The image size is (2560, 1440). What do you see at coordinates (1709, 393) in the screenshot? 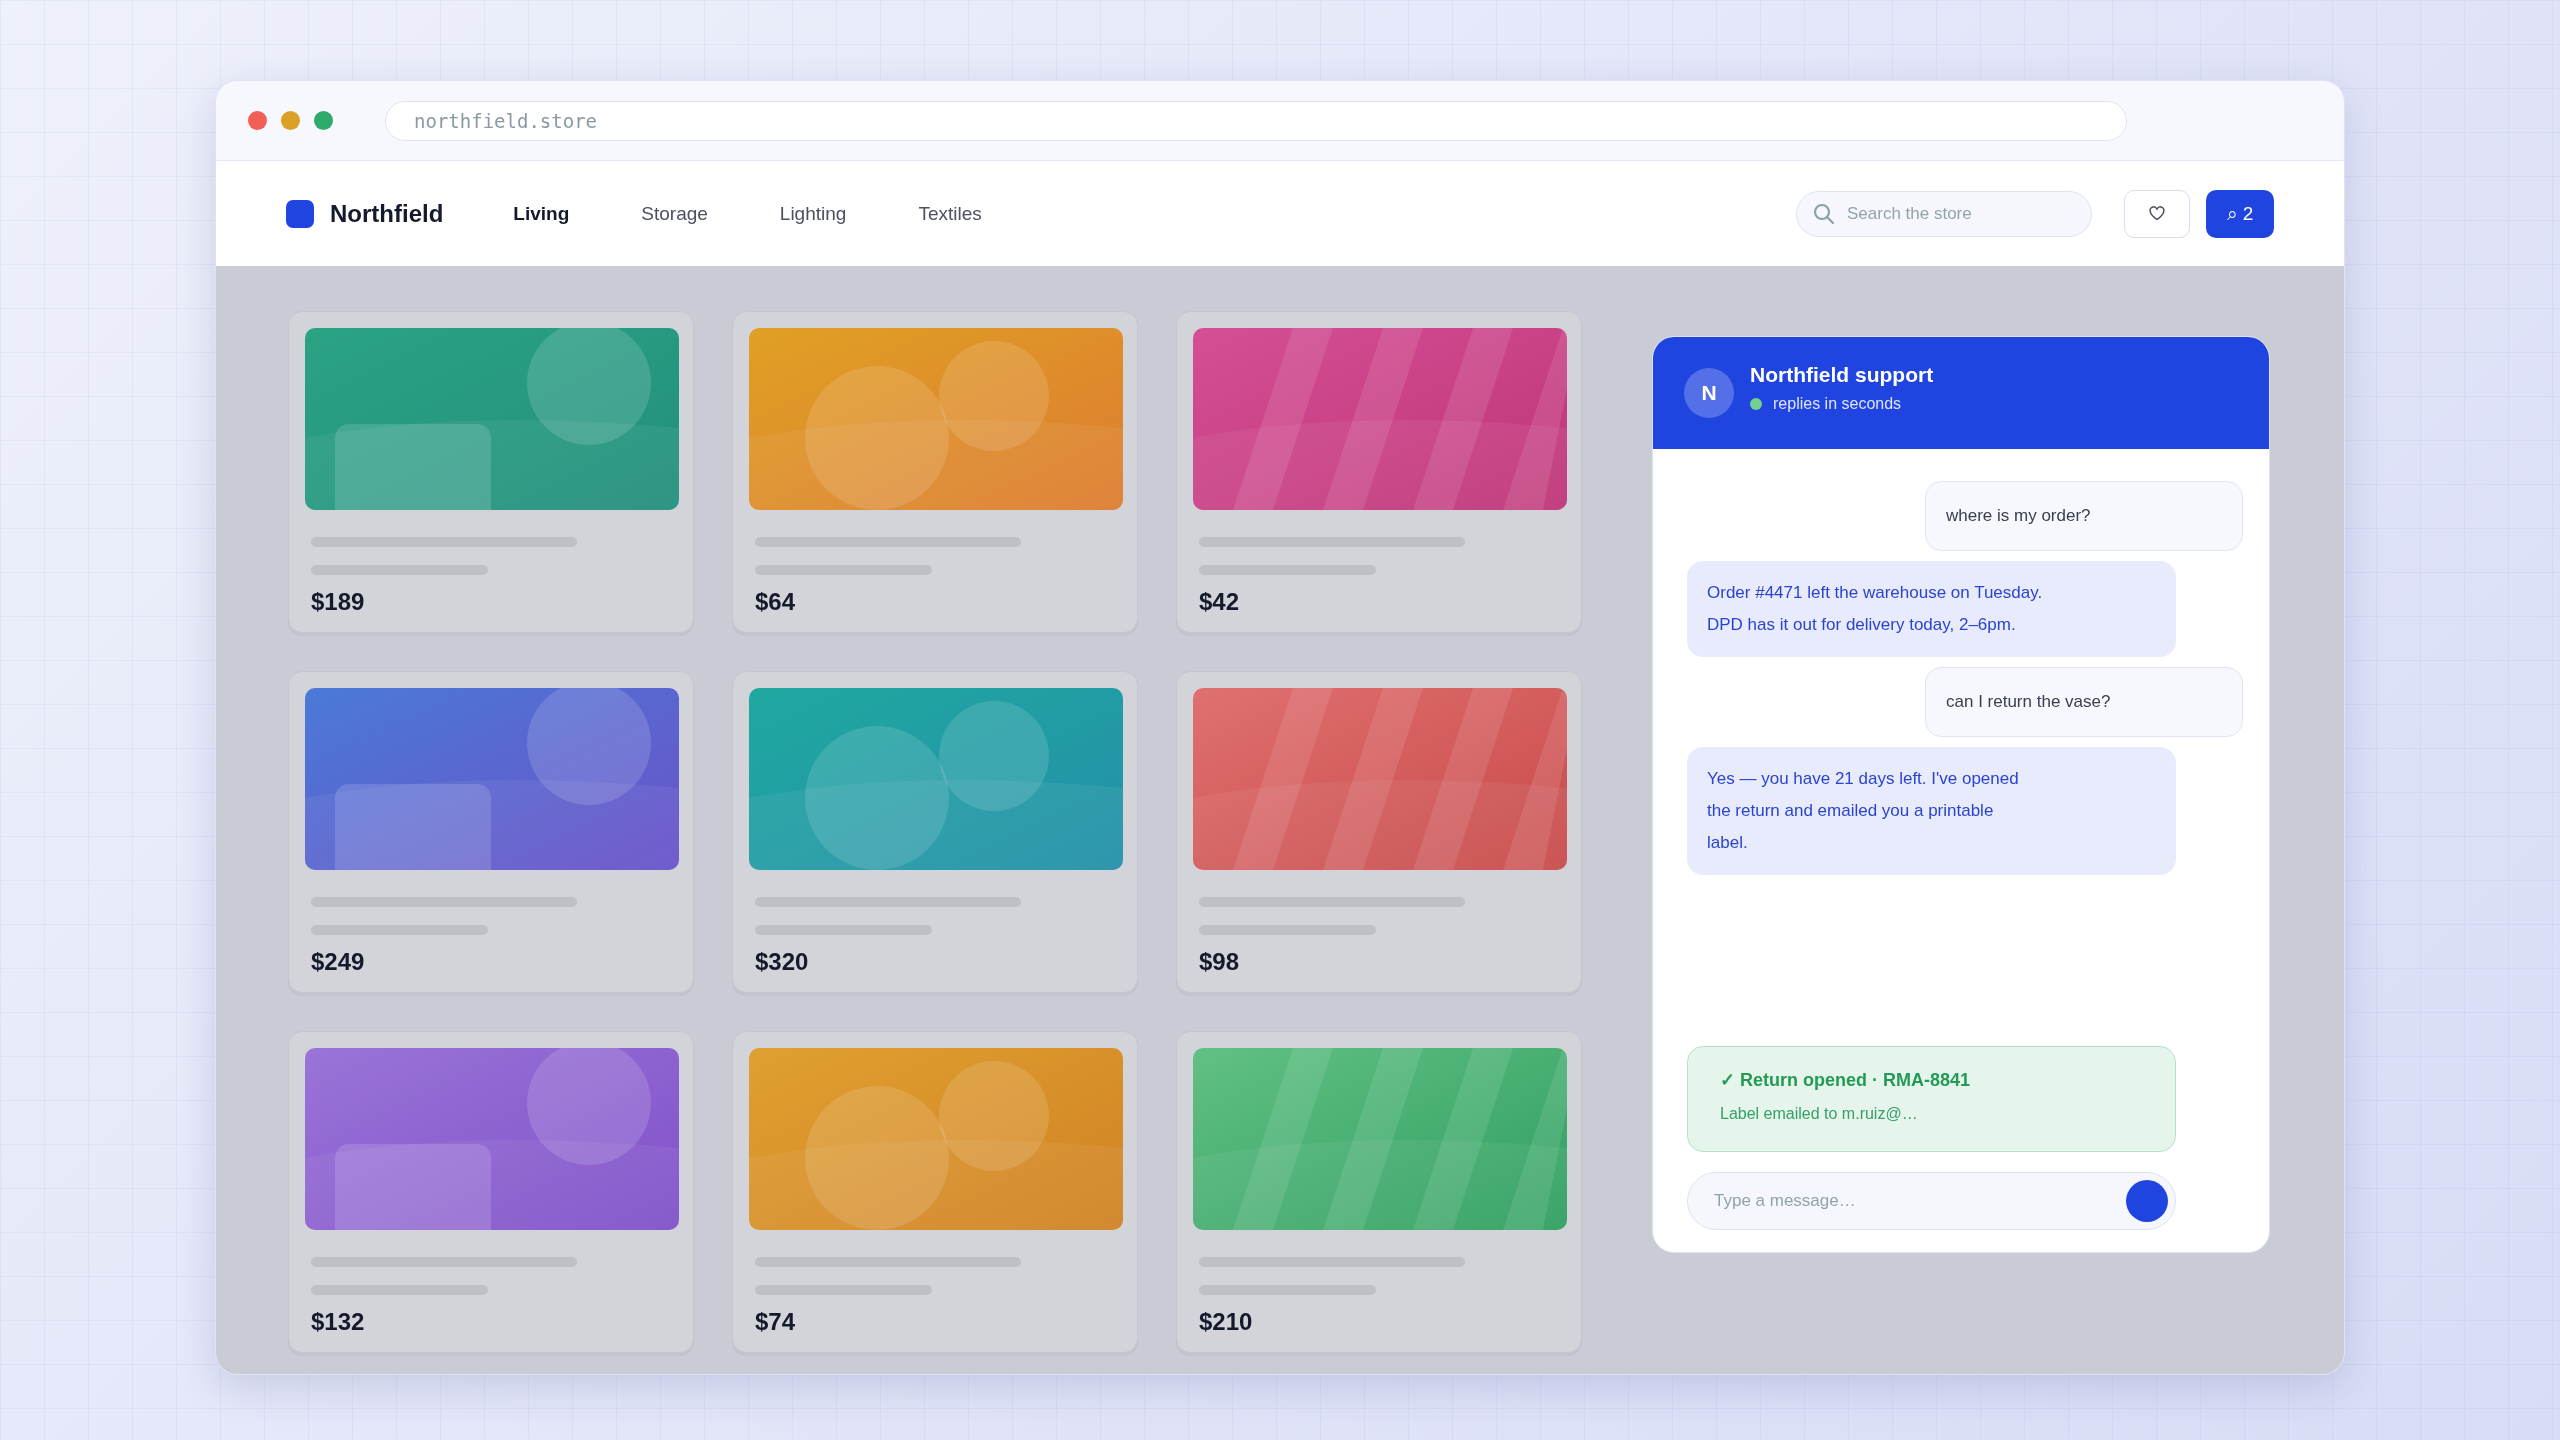
I see `avatar: N` at bounding box center [1709, 393].